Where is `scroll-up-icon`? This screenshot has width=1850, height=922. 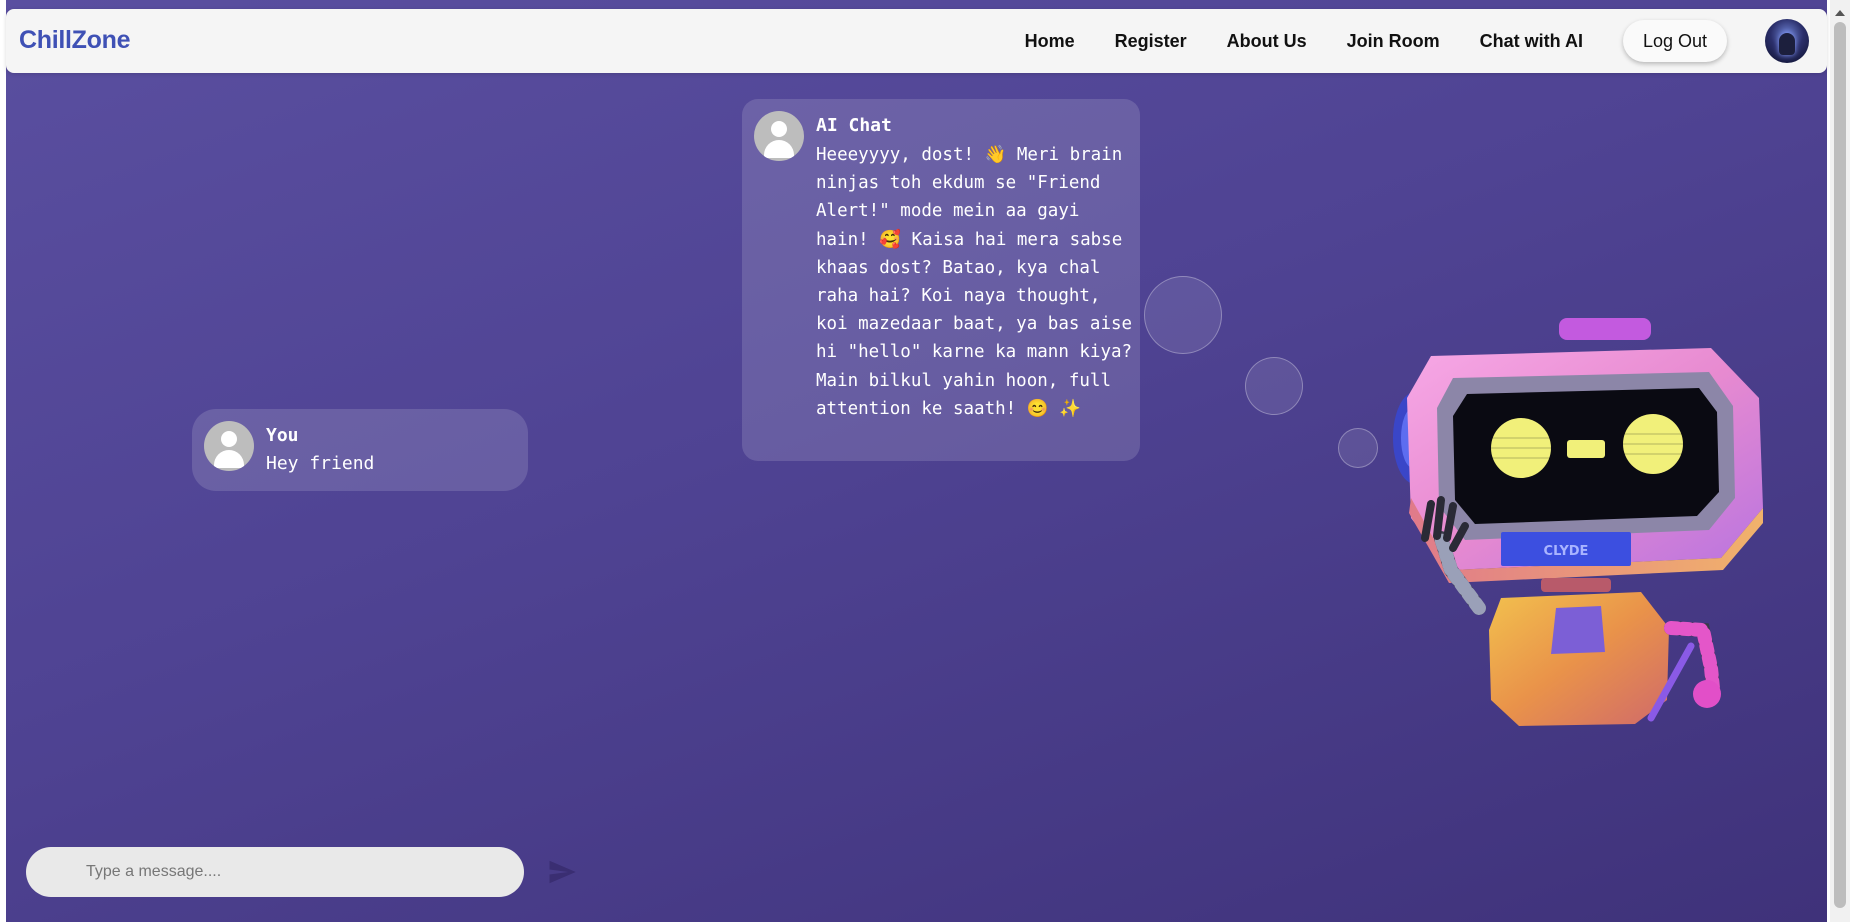
scroll-up-icon is located at coordinates (1840, 13).